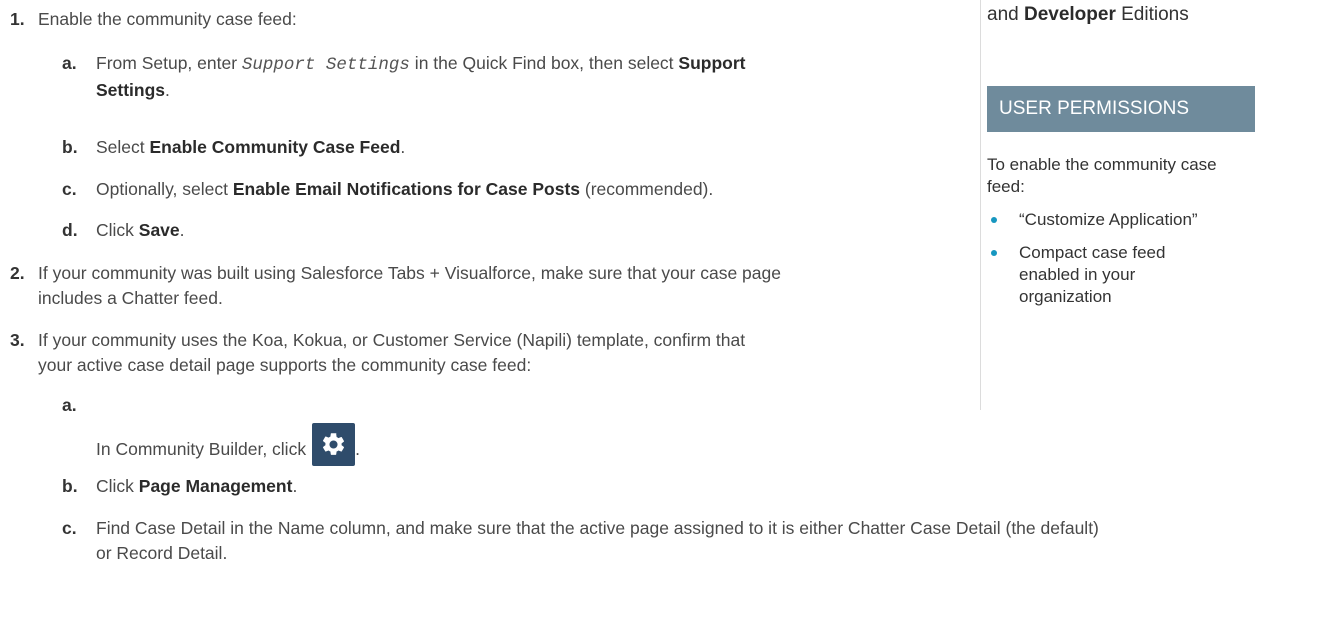  Describe the element at coordinates (1102, 175) in the screenshot. I see `permissions-description: To enable the community case feed:` at that location.